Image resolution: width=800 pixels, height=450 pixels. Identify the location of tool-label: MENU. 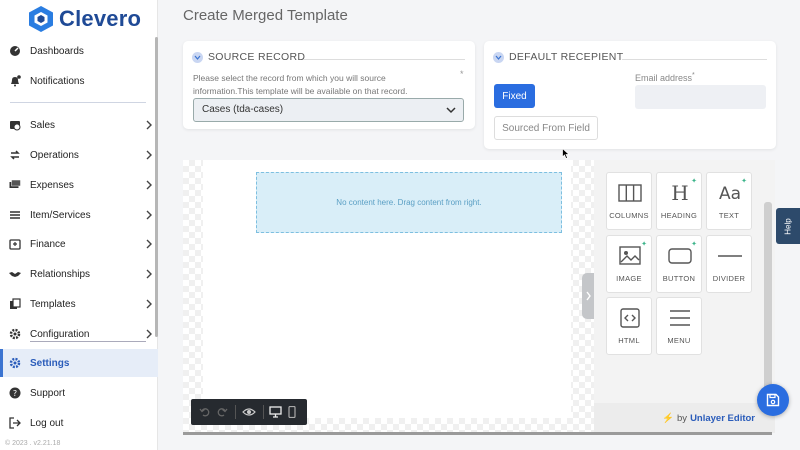
(679, 340).